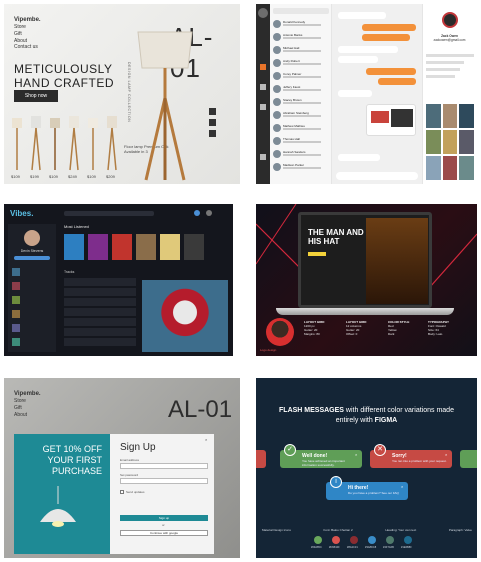 The image size is (481, 562). Describe the element at coordinates (301, 102) in the screenshot. I see `contact-row: Stacey Brown` at that location.